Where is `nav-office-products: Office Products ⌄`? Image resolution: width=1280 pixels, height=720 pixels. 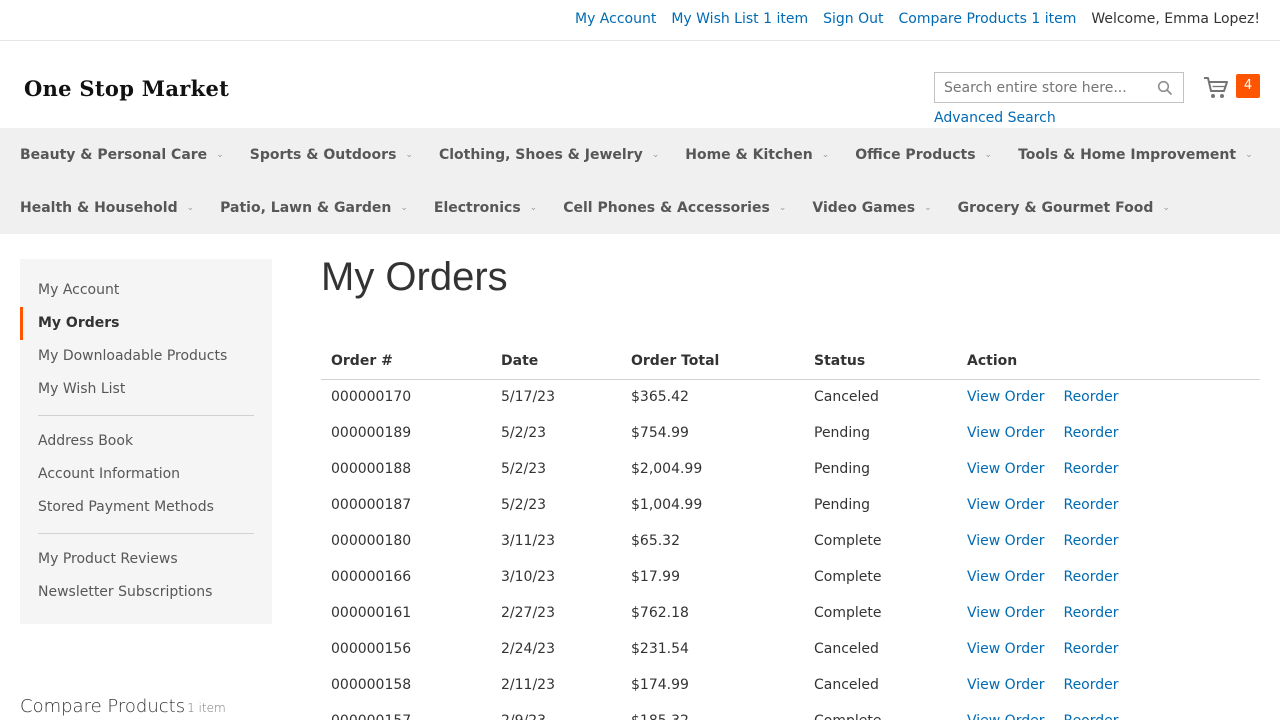
nav-office-products: Office Products ⌄ is located at coordinates (923, 155).